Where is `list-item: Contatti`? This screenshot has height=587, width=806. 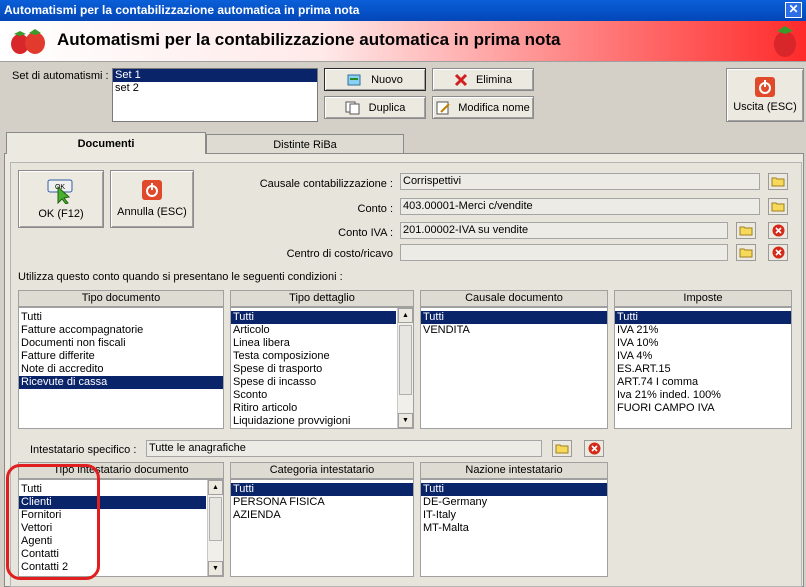 list-item: Contatti is located at coordinates (112, 554).